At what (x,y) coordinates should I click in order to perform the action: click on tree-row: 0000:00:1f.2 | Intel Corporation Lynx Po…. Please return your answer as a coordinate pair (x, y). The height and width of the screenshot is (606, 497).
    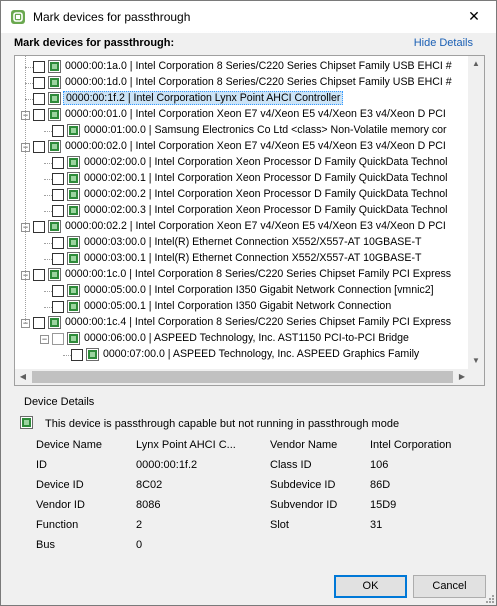
    Looking at the image, I should click on (242, 99).